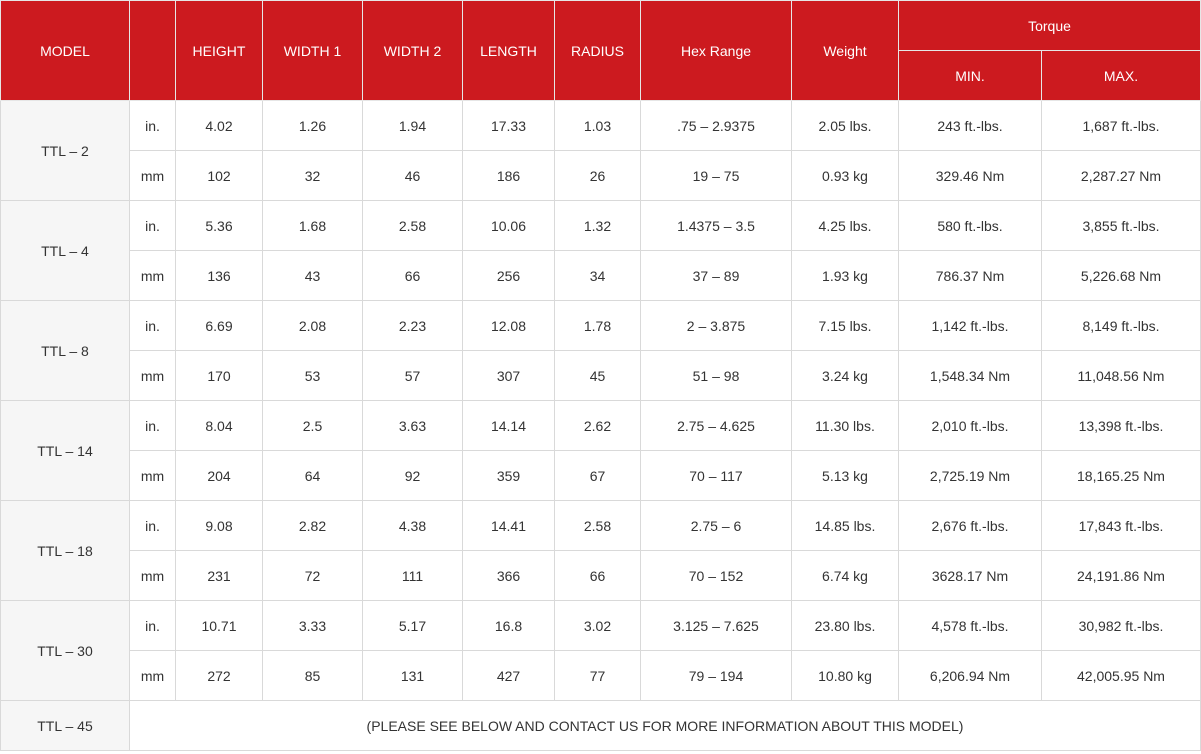 This screenshot has height=754, width=1201. Describe the element at coordinates (312, 125) in the screenshot. I see `width1-cell: 1.26` at that location.